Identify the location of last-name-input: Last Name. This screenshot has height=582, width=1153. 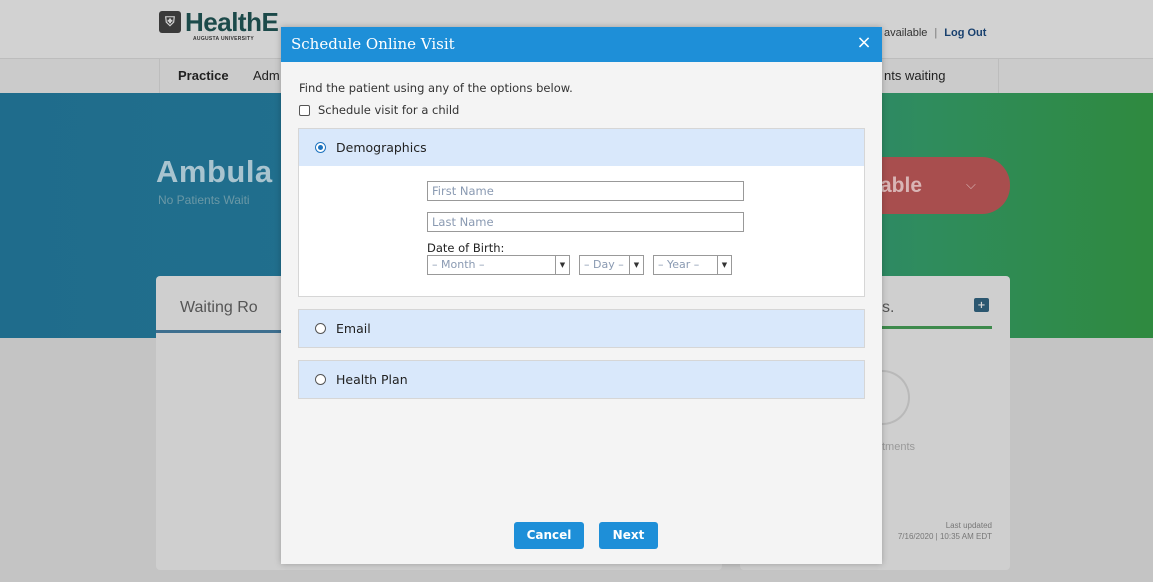
(585, 222).